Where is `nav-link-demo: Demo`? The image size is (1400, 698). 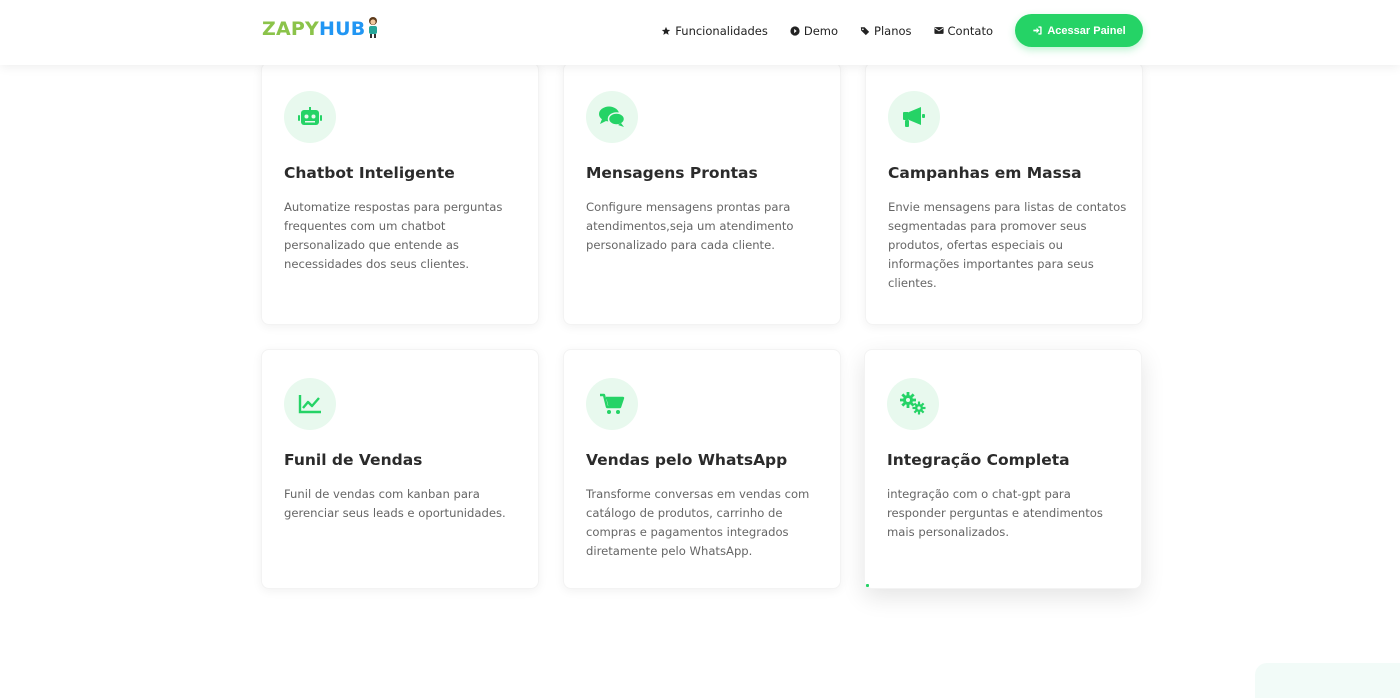 nav-link-demo: Demo is located at coordinates (814, 31).